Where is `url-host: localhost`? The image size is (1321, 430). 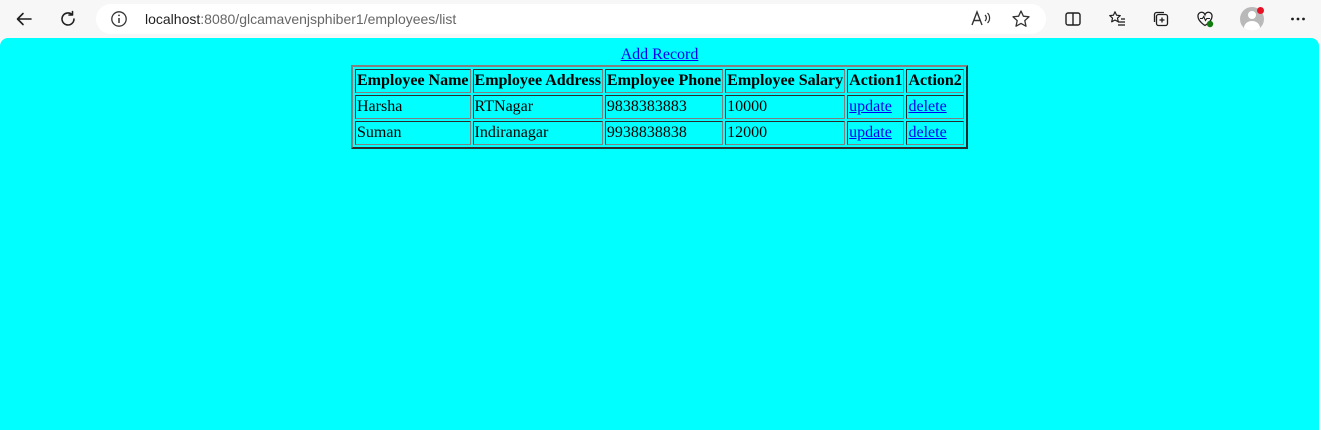
url-host: localhost is located at coordinates (173, 19).